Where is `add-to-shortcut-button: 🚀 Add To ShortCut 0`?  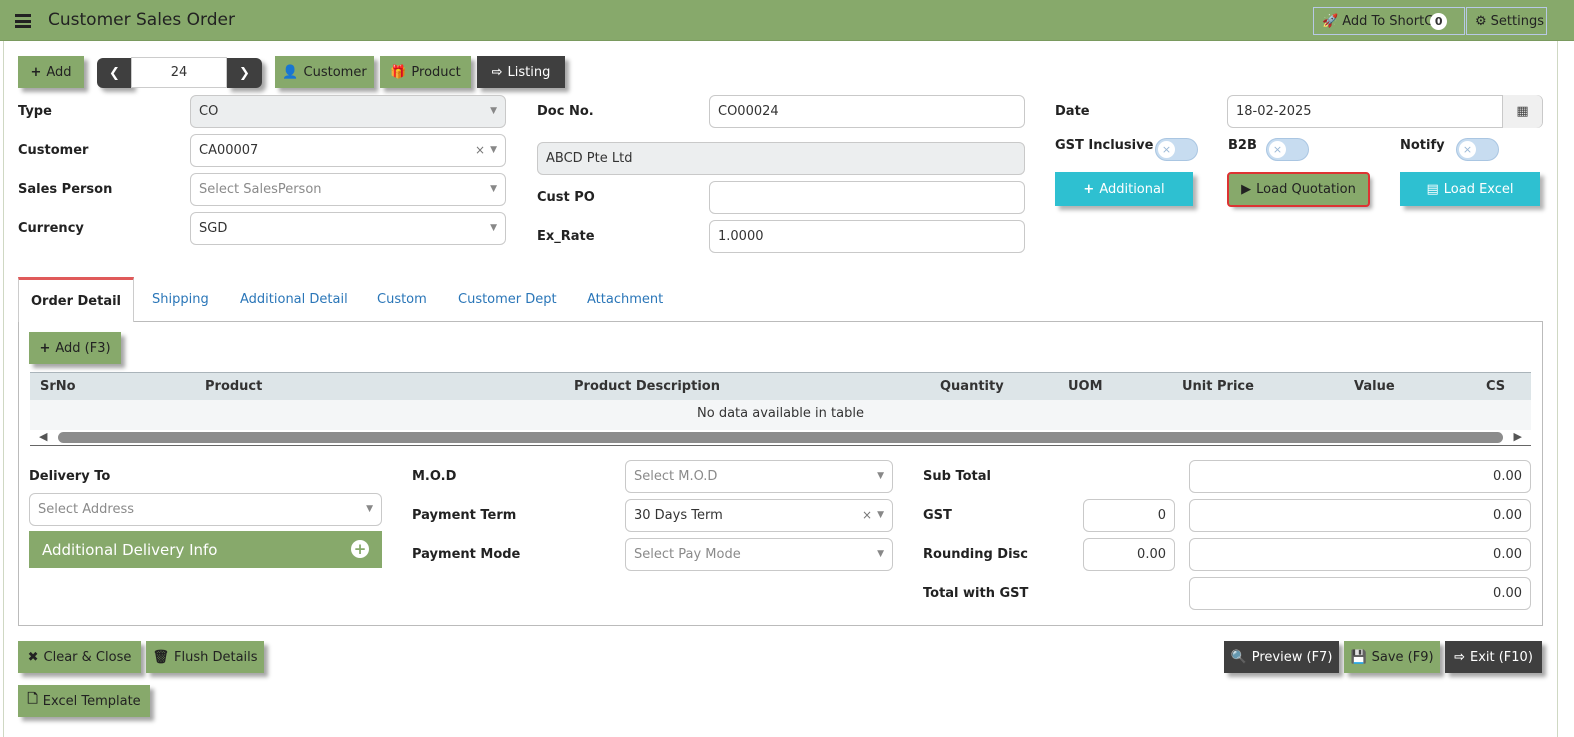
add-to-shortcut-button: 🚀 Add To ShortCut 0 is located at coordinates (1389, 21).